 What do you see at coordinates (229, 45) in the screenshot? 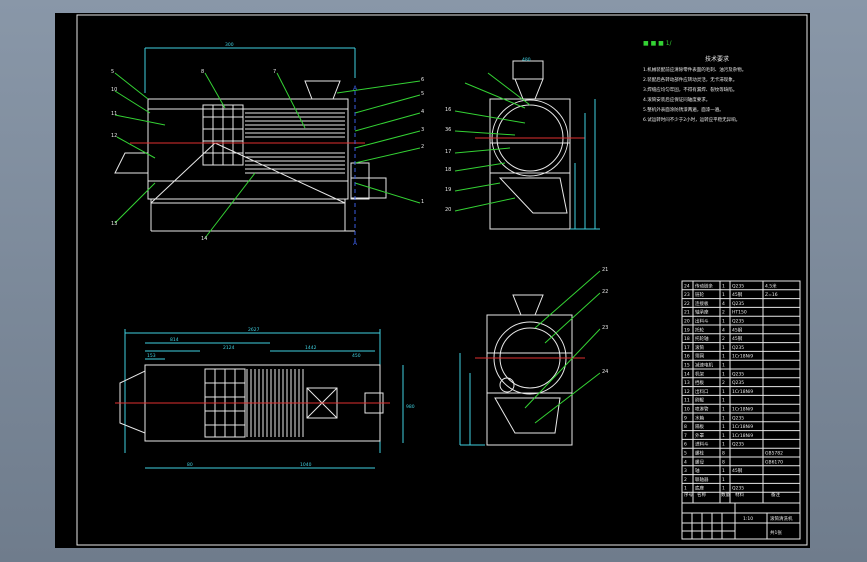
I see `dim-top-left: 300` at bounding box center [229, 45].